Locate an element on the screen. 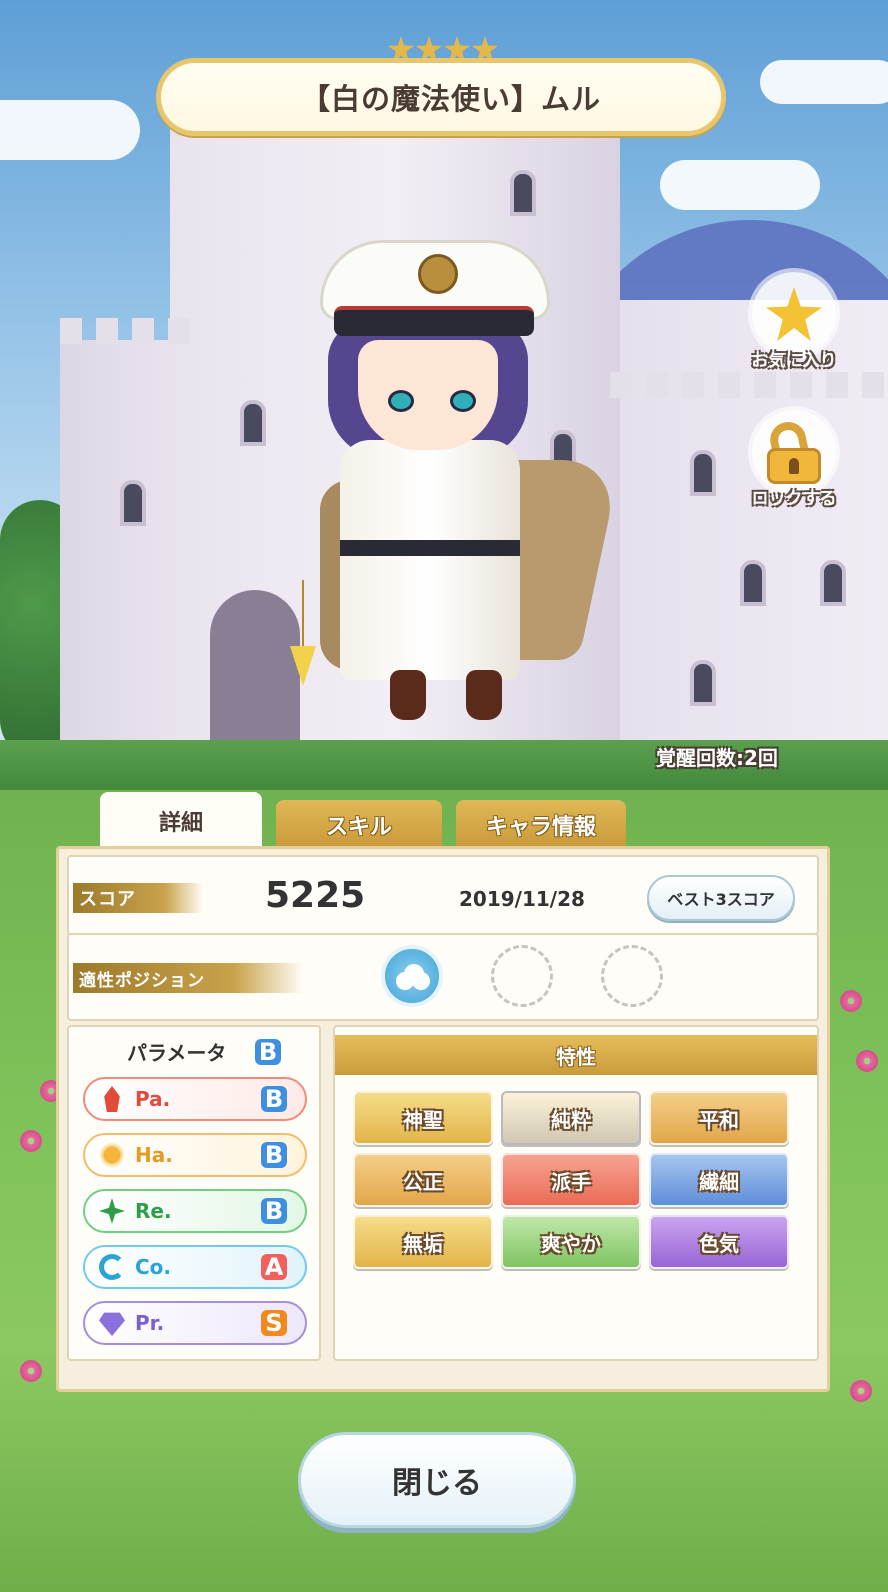  param-row-pa: Pa. B is located at coordinates (195, 1099).